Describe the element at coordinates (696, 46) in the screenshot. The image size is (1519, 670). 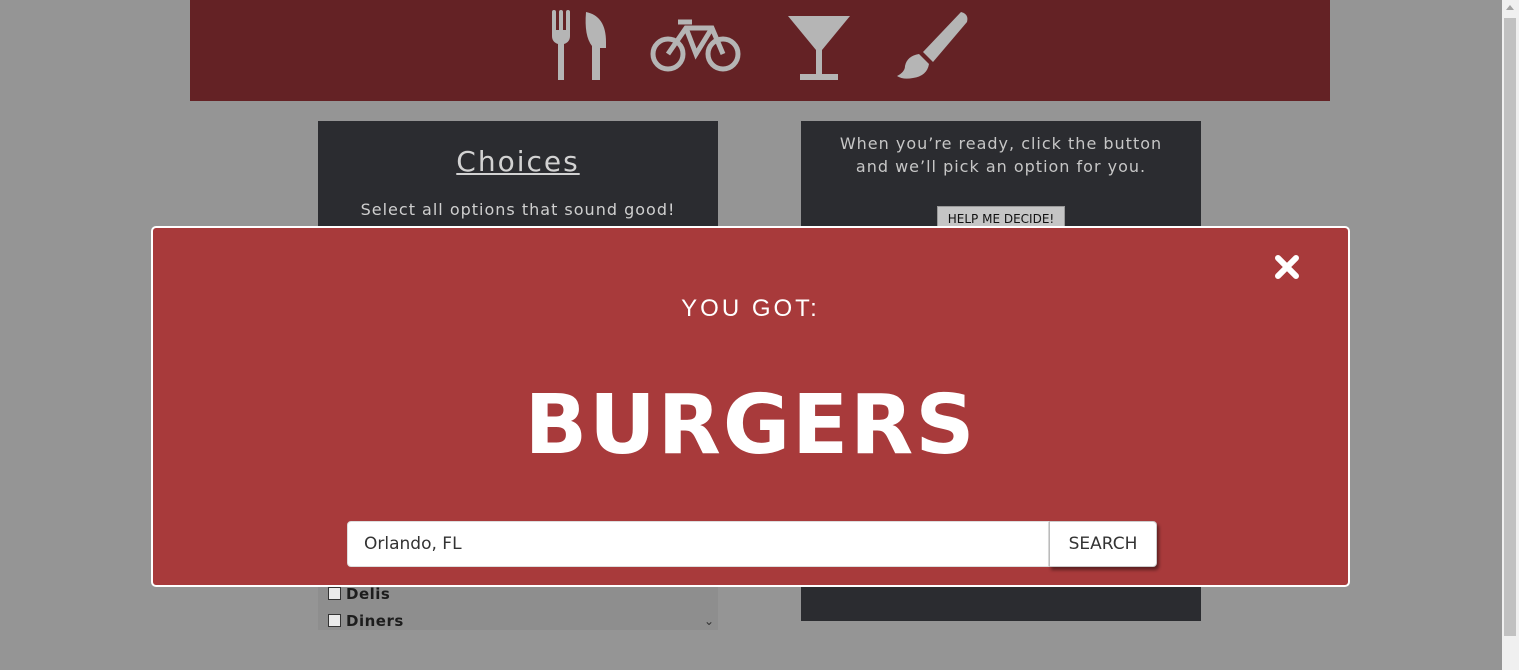
I see `bicycle-icon` at that location.